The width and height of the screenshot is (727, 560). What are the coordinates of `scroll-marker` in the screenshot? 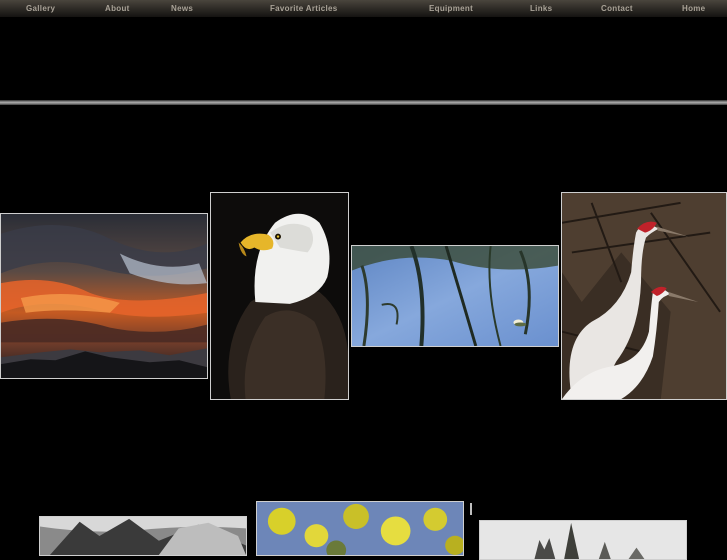 It's located at (471, 509).